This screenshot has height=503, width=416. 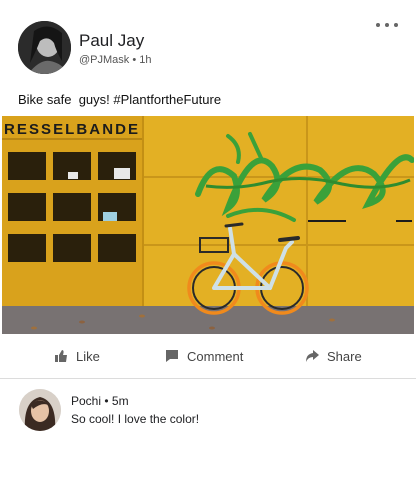 What do you see at coordinates (208, 410) in the screenshot?
I see `comment: Pochi • 5m So cool! I love the color!` at bounding box center [208, 410].